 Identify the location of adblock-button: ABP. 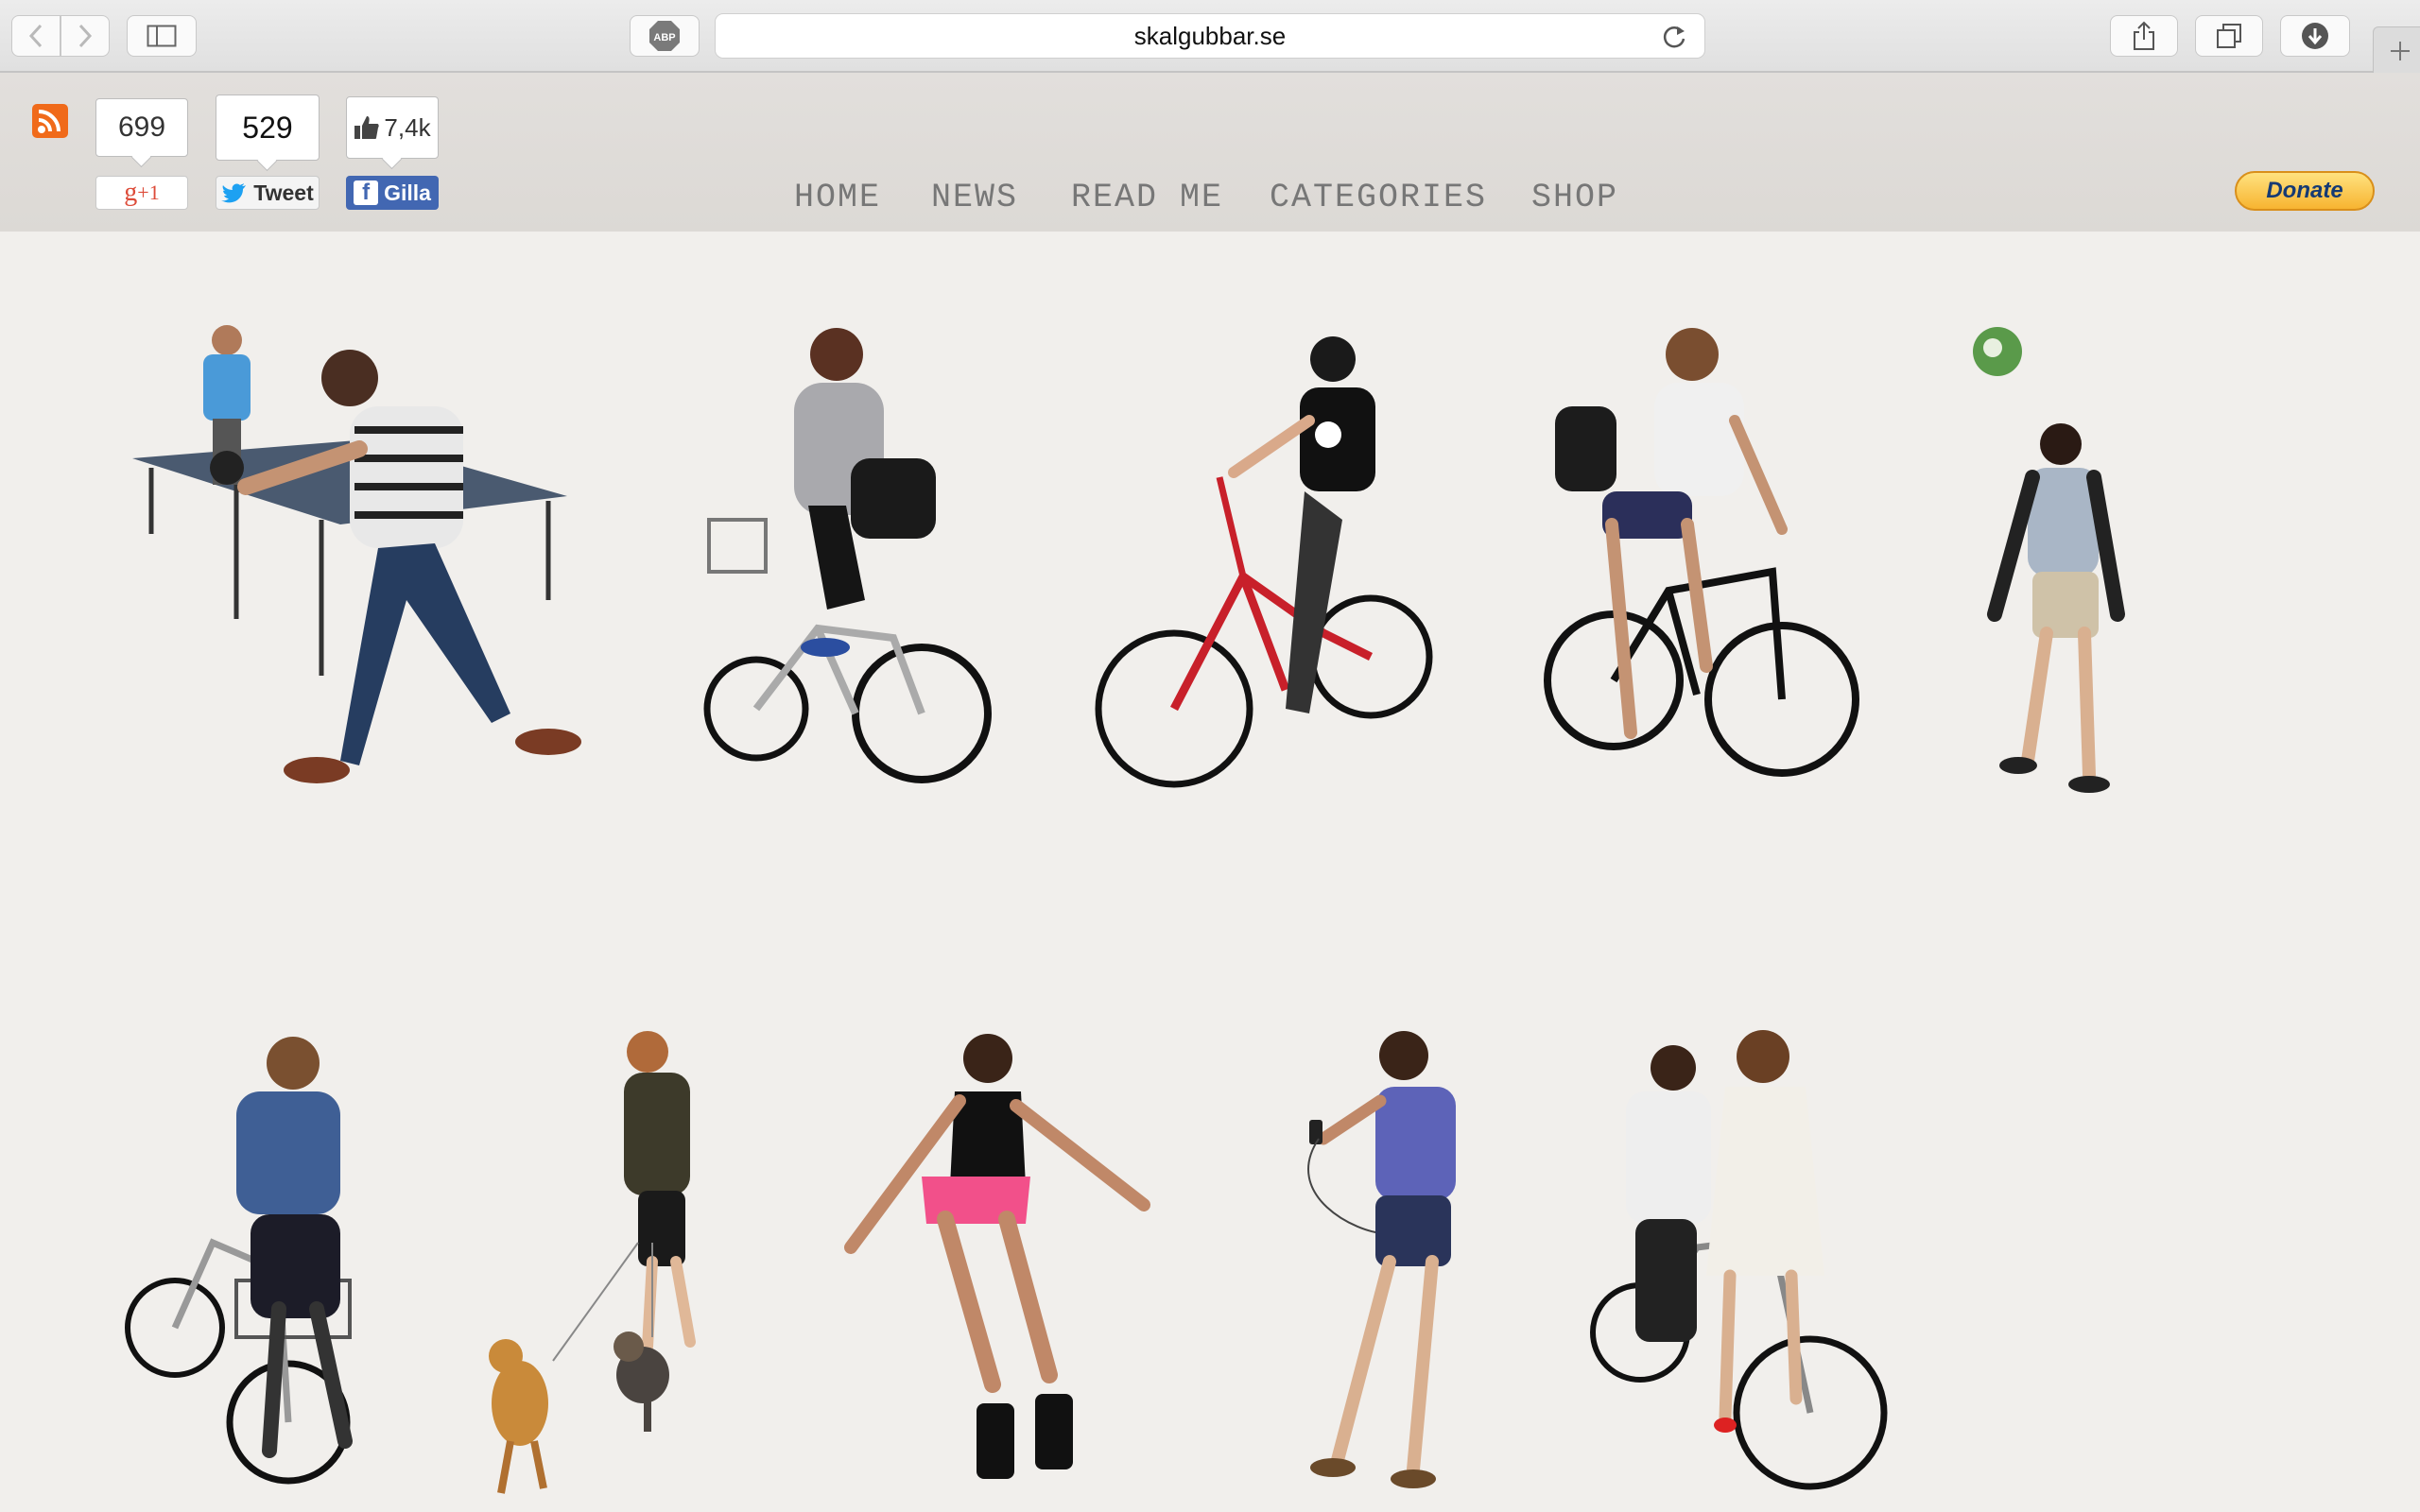
(665, 36).